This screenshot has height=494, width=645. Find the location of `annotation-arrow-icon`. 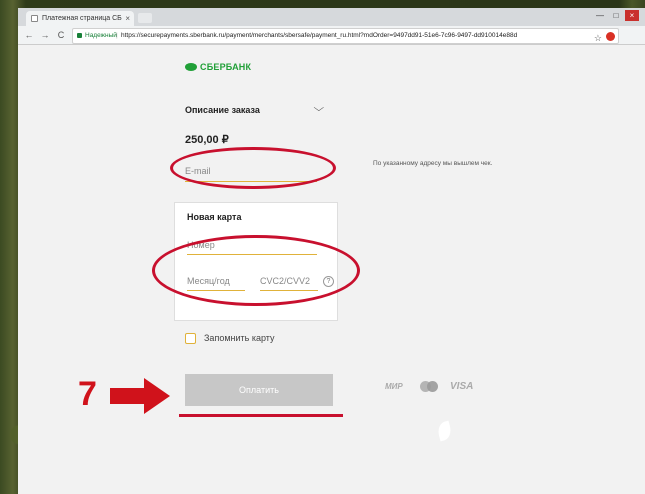

annotation-arrow-icon is located at coordinates (140, 396).